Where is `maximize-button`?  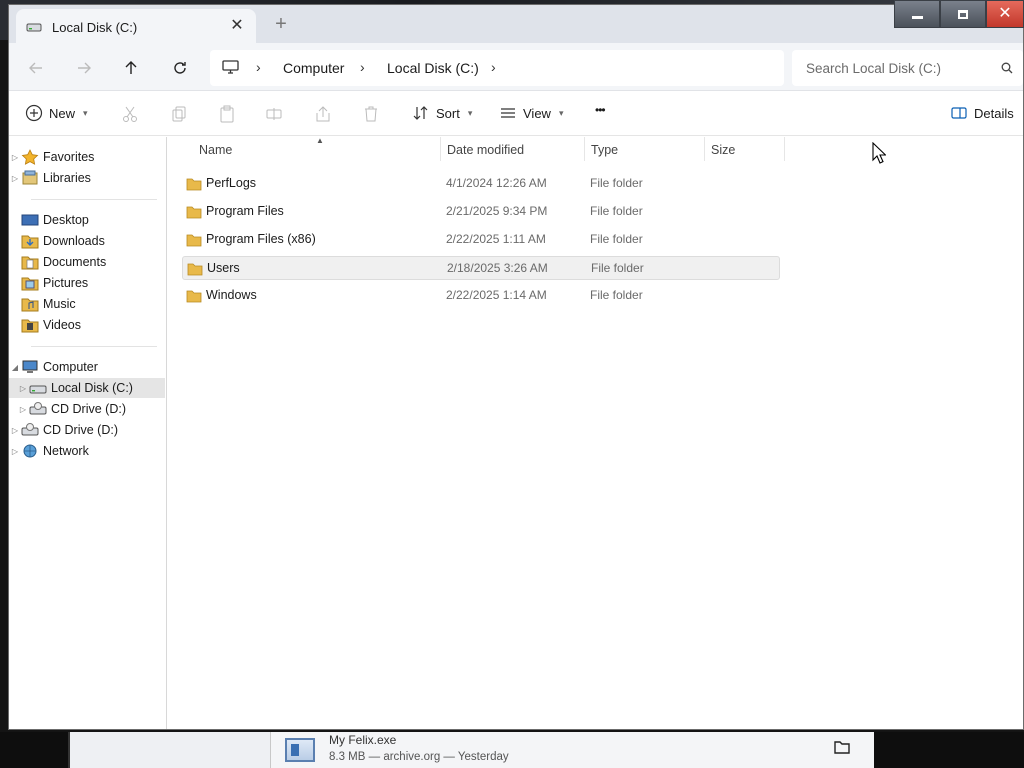 maximize-button is located at coordinates (963, 14).